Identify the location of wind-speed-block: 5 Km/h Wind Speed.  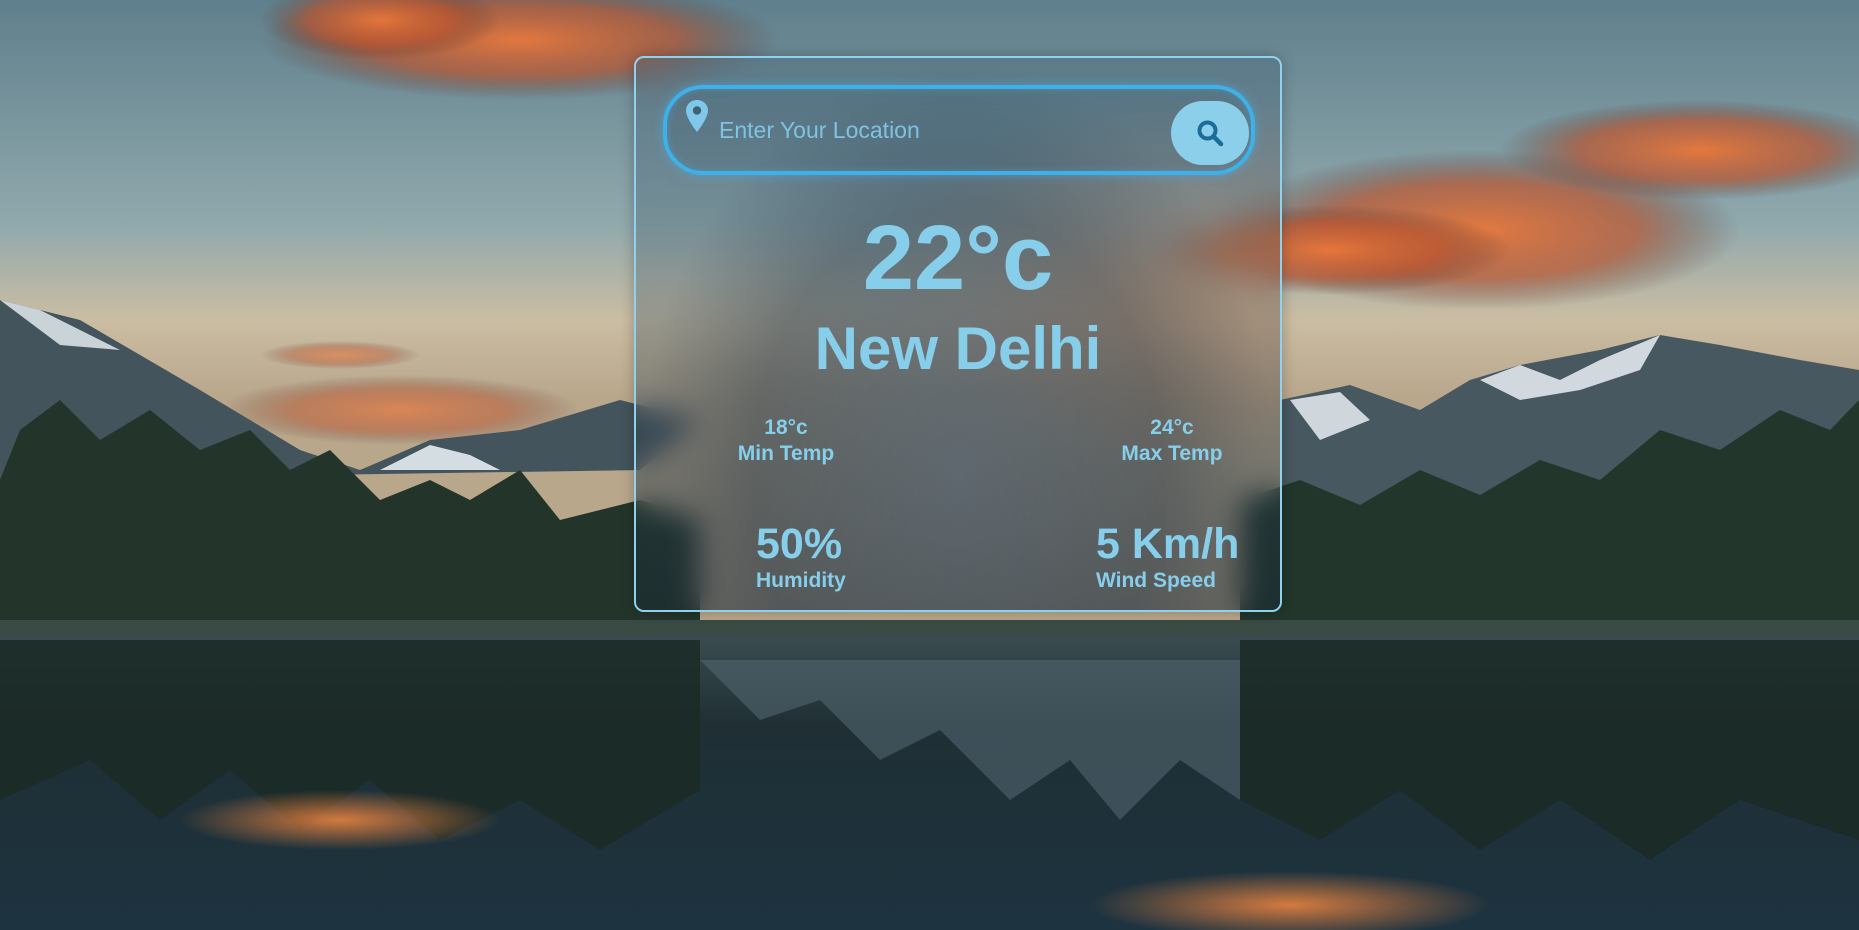
(1186, 557).